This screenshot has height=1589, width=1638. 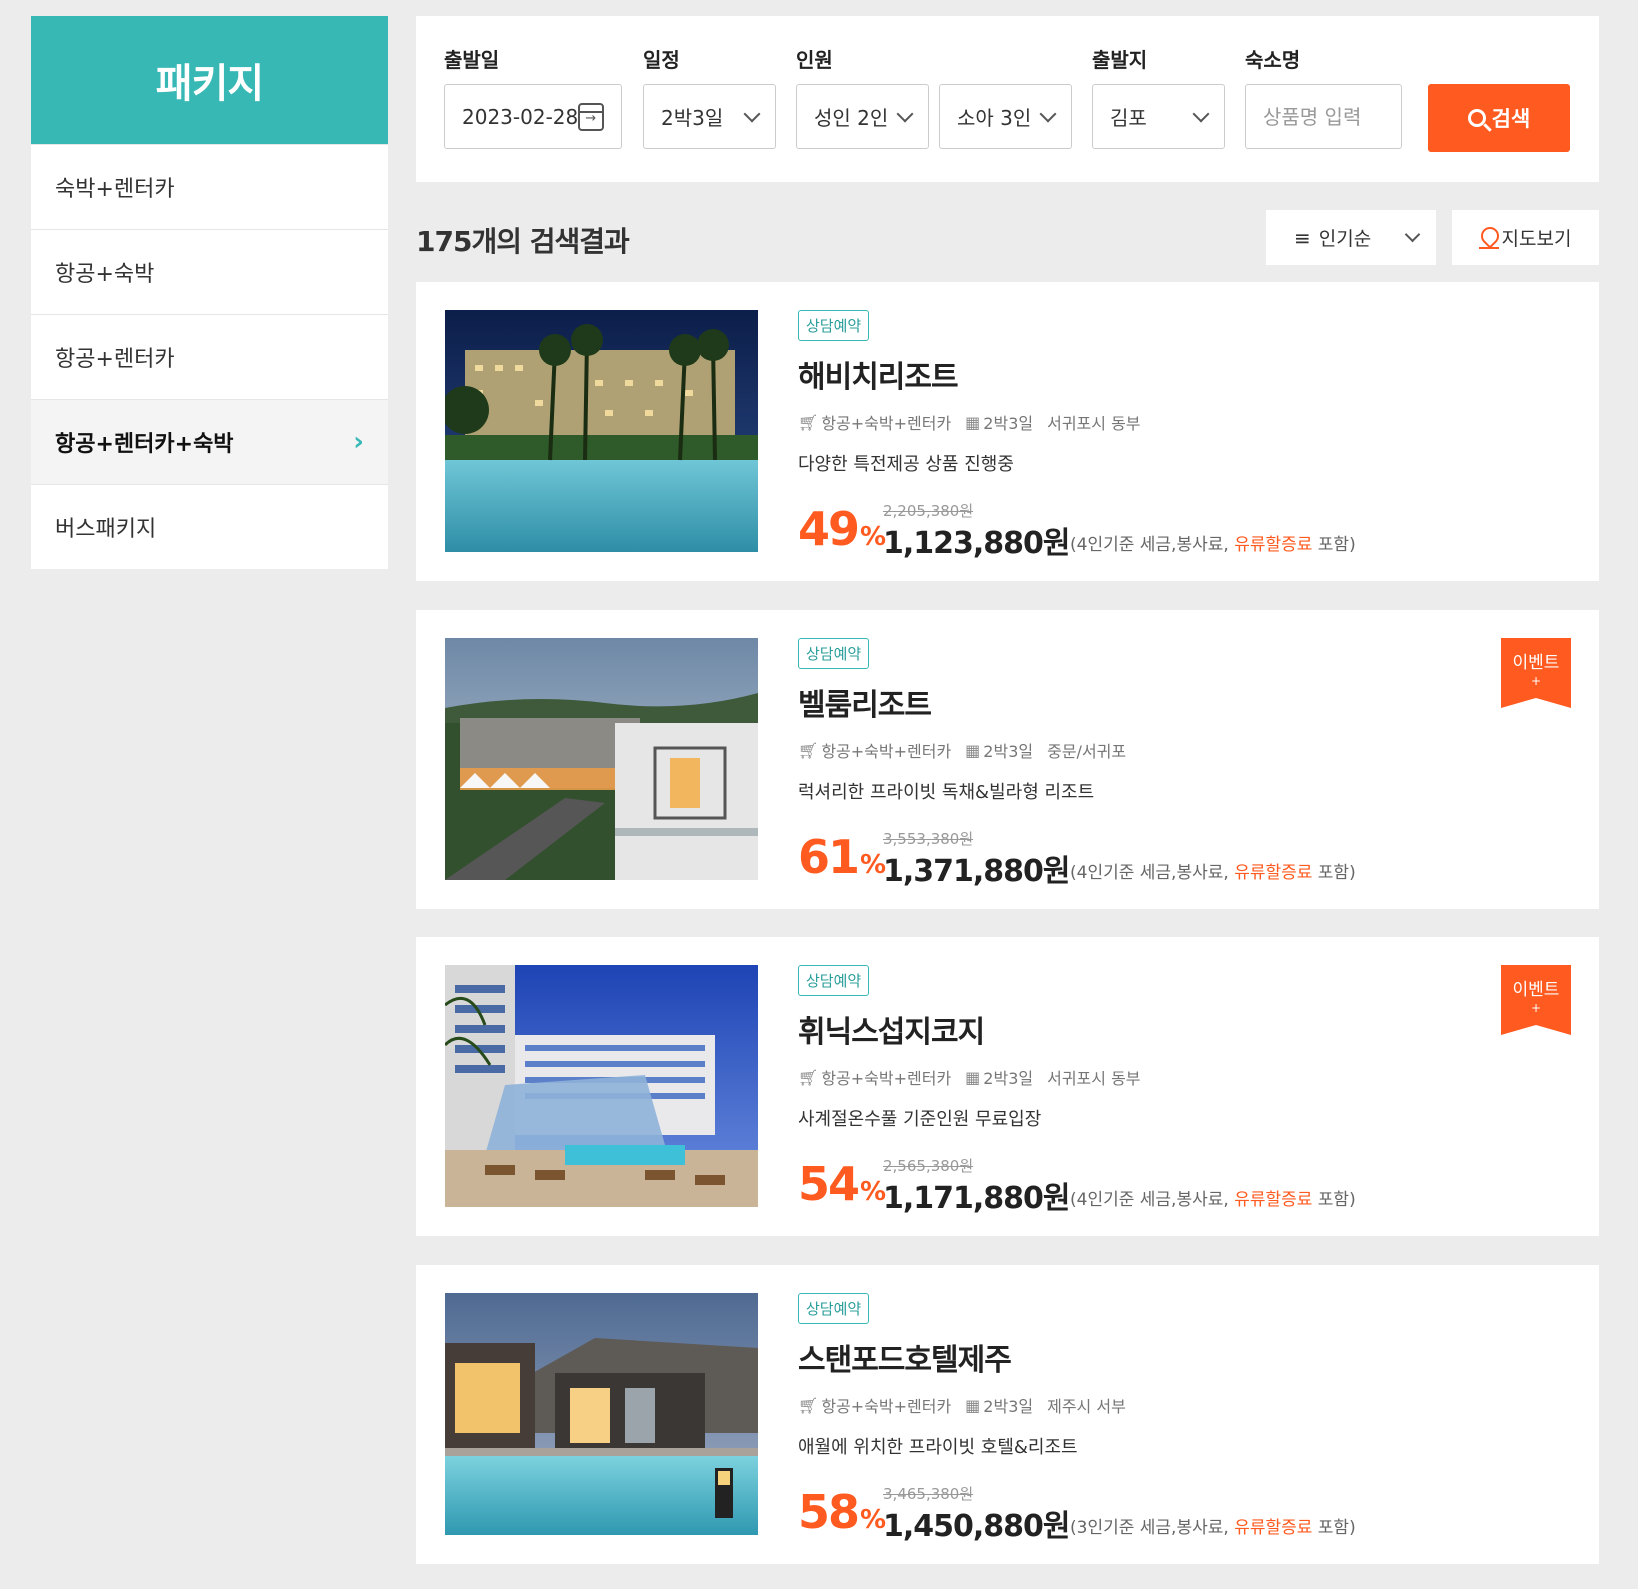 I want to click on sale-price: 1,450,880원, so click(x=977, y=1526).